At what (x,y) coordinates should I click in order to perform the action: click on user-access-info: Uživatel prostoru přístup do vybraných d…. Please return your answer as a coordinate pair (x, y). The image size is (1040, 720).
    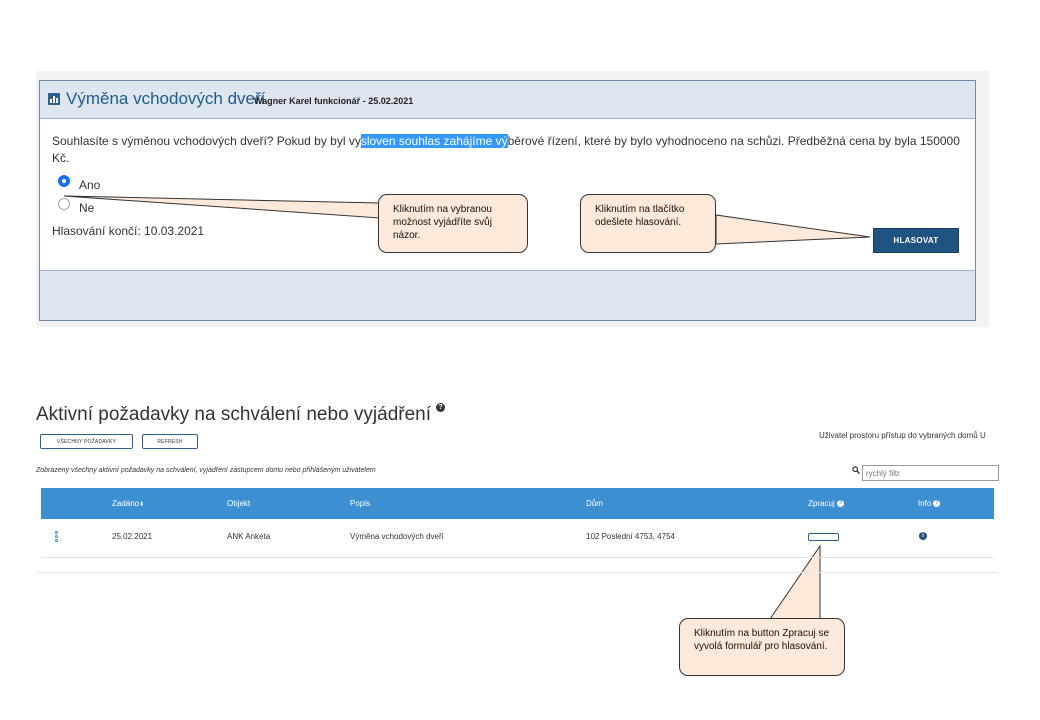
    Looking at the image, I should click on (902, 435).